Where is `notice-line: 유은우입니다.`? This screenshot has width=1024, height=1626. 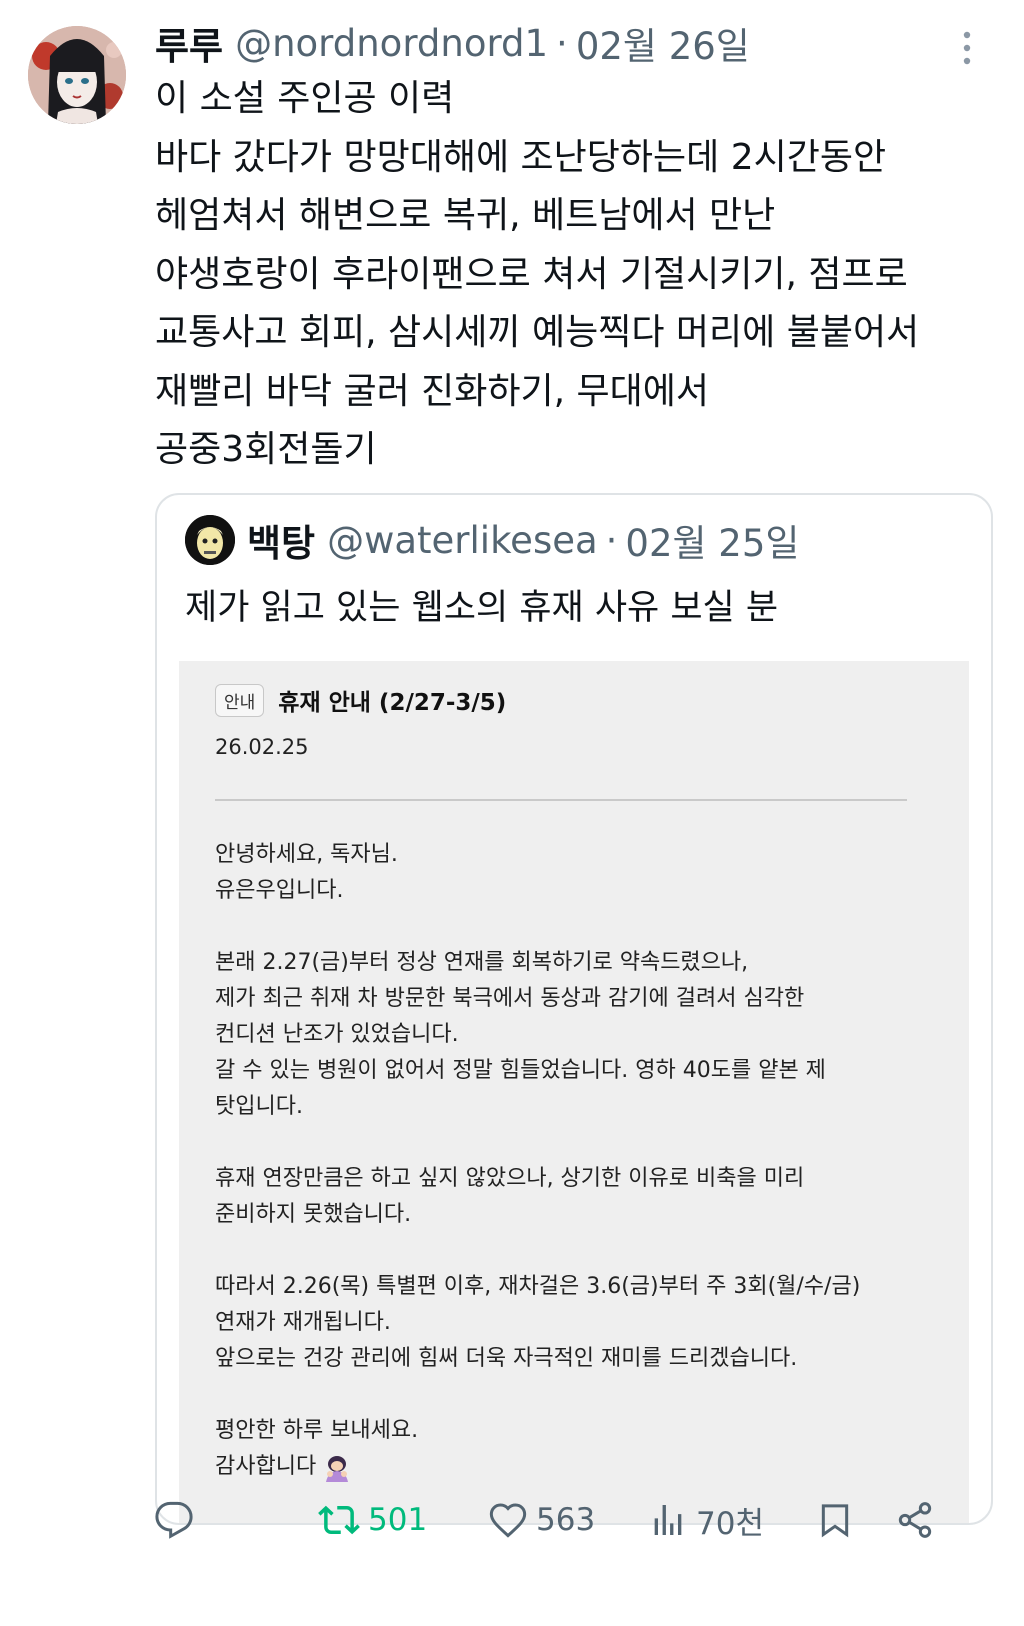 notice-line: 유은우입니다. is located at coordinates (279, 890).